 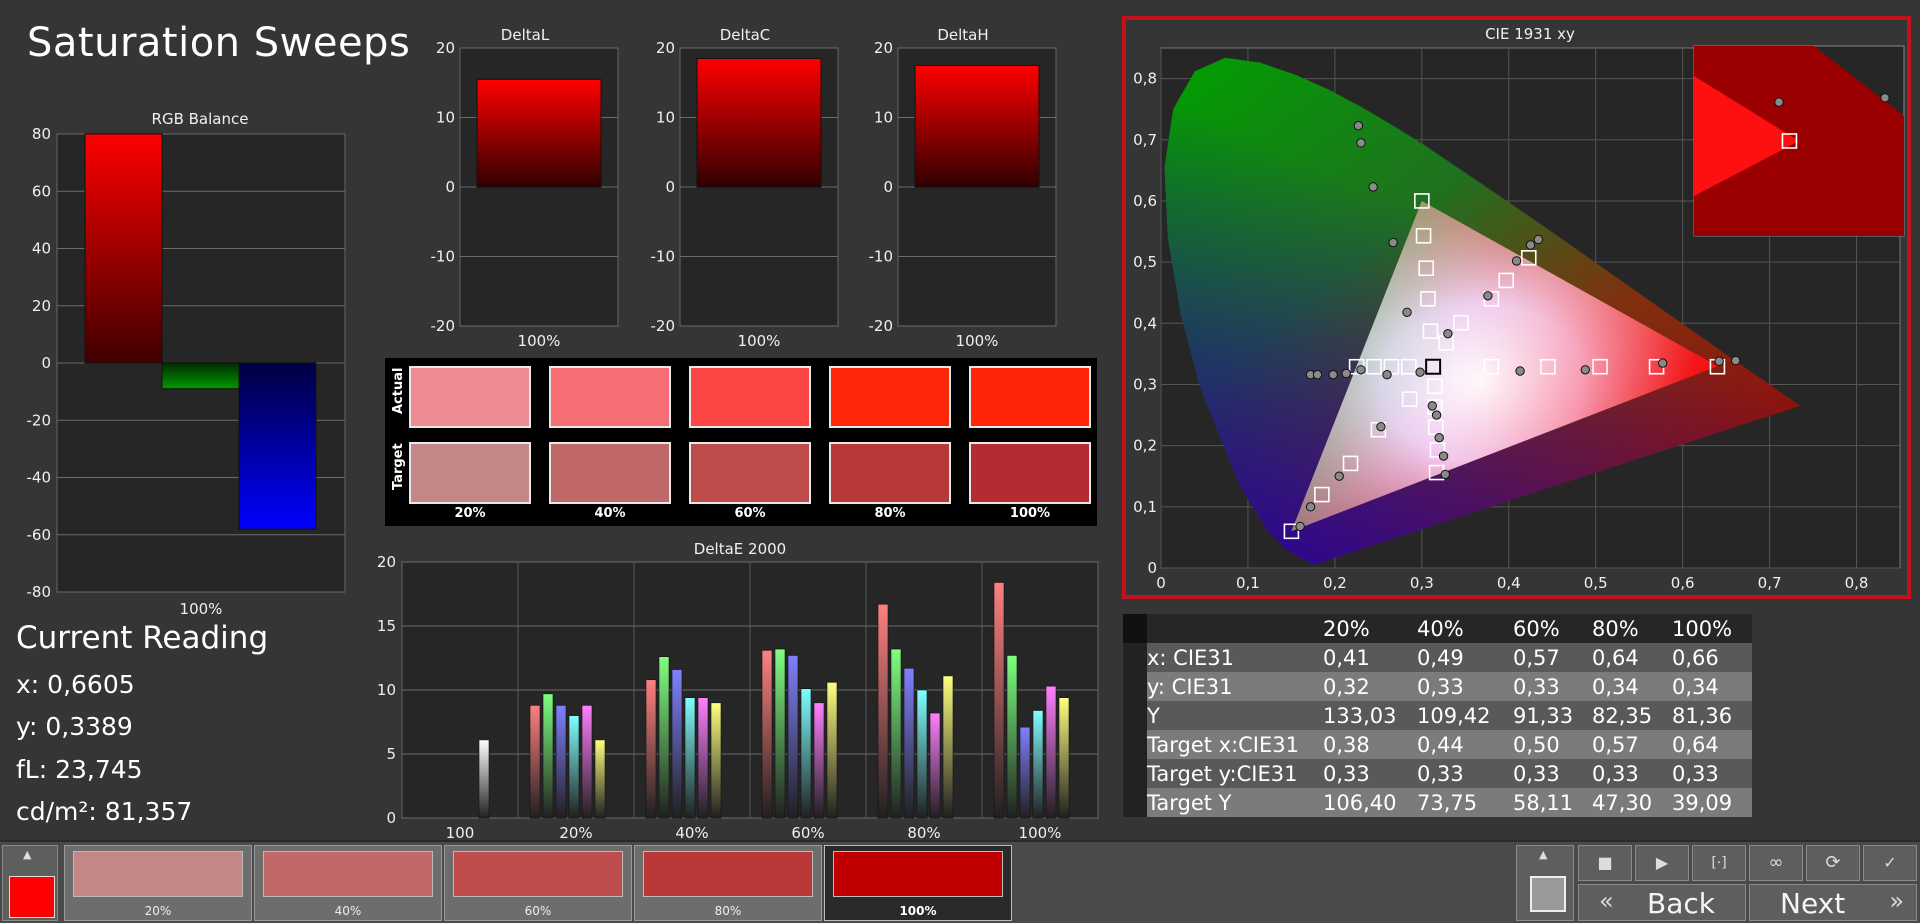 I want to click on thumb-40: 40%, so click(x=348, y=883).